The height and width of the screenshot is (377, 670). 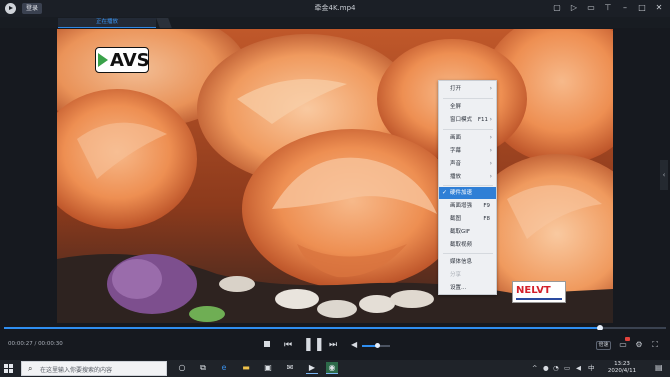 I want to click on screen-icon: ▭, so click(x=591, y=8).